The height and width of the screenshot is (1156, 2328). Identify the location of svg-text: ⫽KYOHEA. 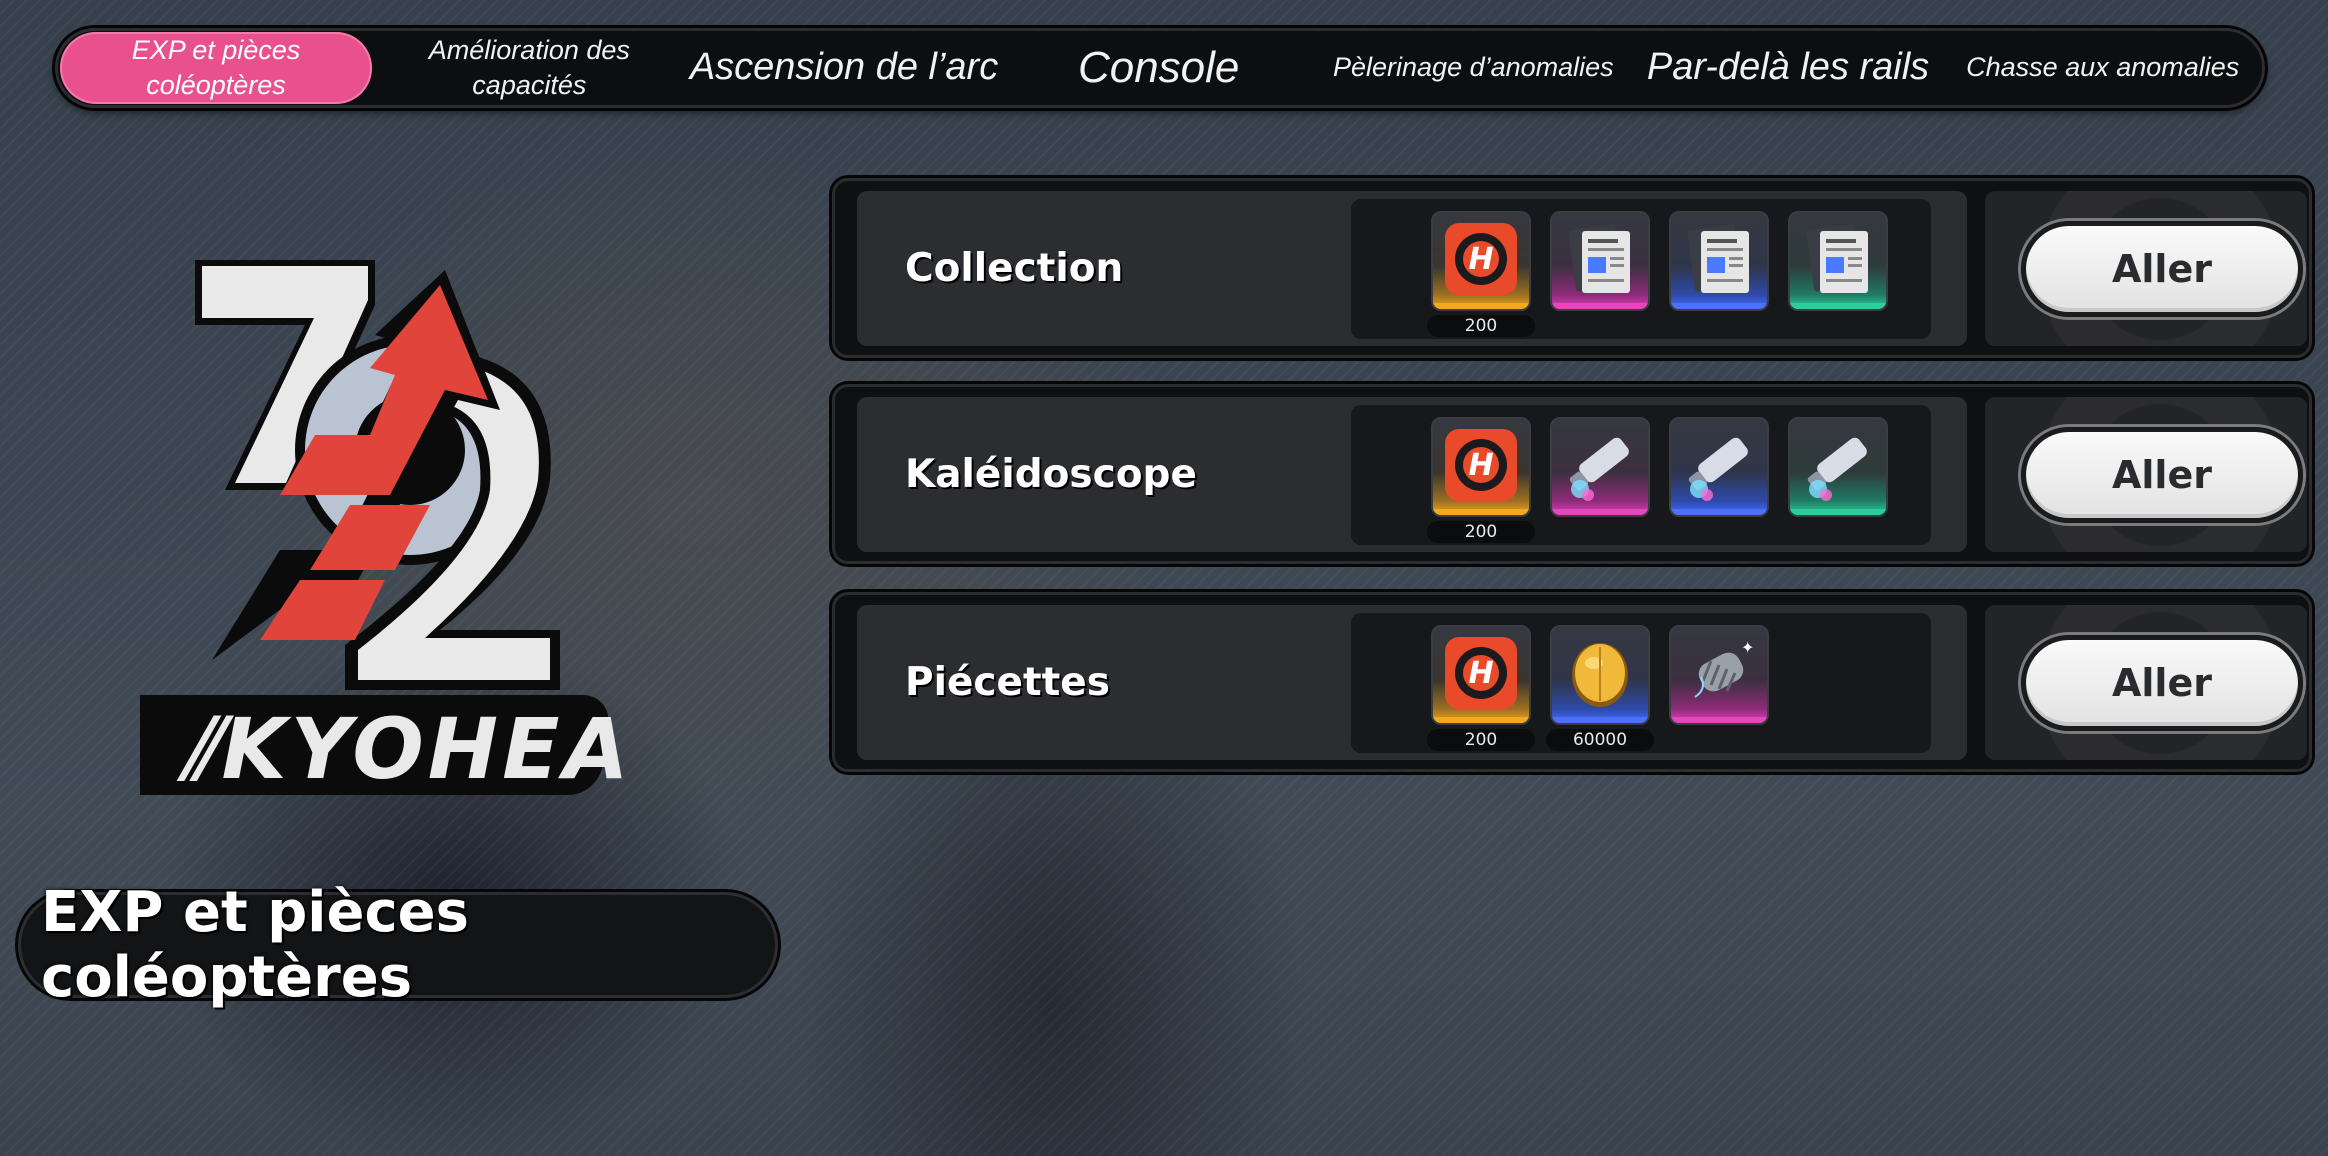
(404, 749).